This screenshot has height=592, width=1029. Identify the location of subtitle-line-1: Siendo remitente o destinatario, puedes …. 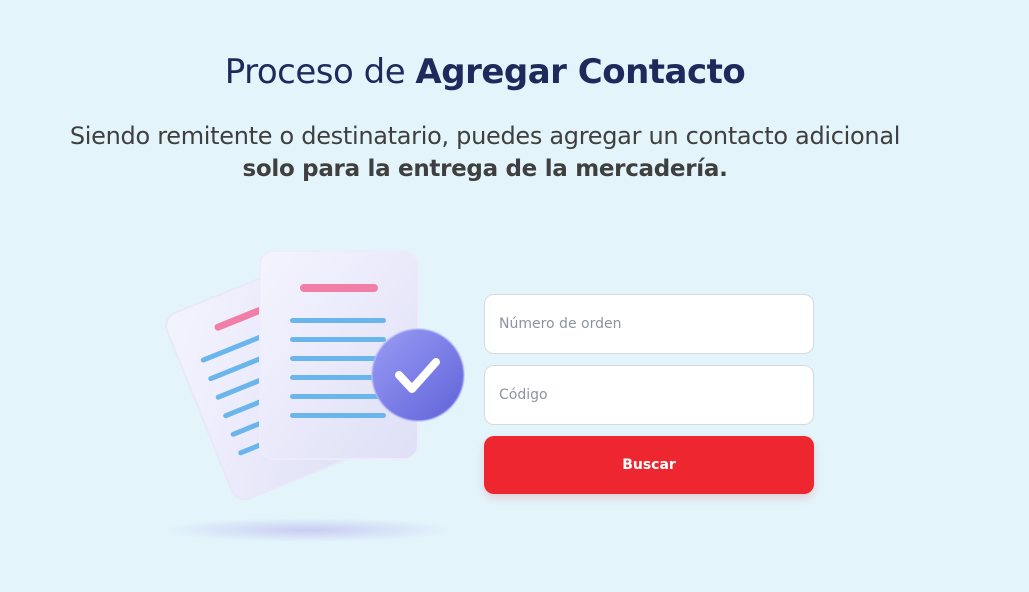
(485, 136).